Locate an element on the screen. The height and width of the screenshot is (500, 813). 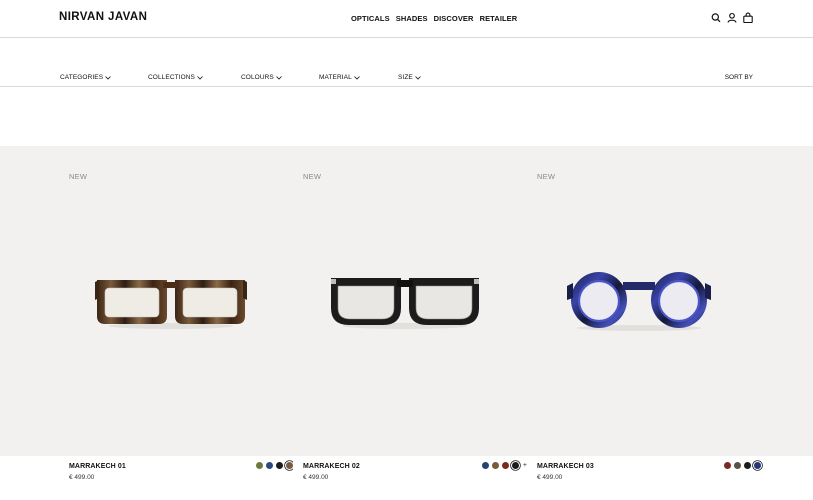
filter-collections: COLLECTIONS is located at coordinates (175, 77).